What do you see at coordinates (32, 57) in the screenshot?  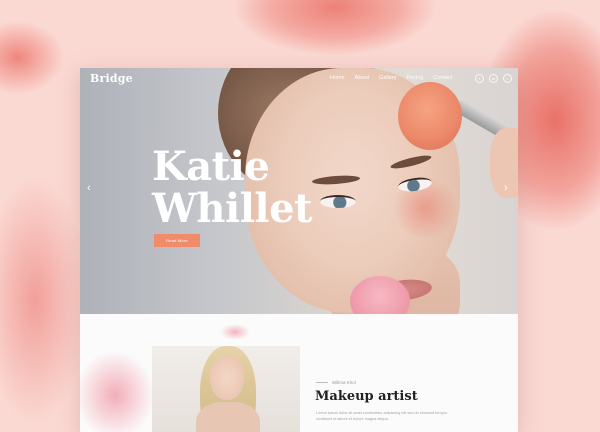 I see `powder-splash-left` at bounding box center [32, 57].